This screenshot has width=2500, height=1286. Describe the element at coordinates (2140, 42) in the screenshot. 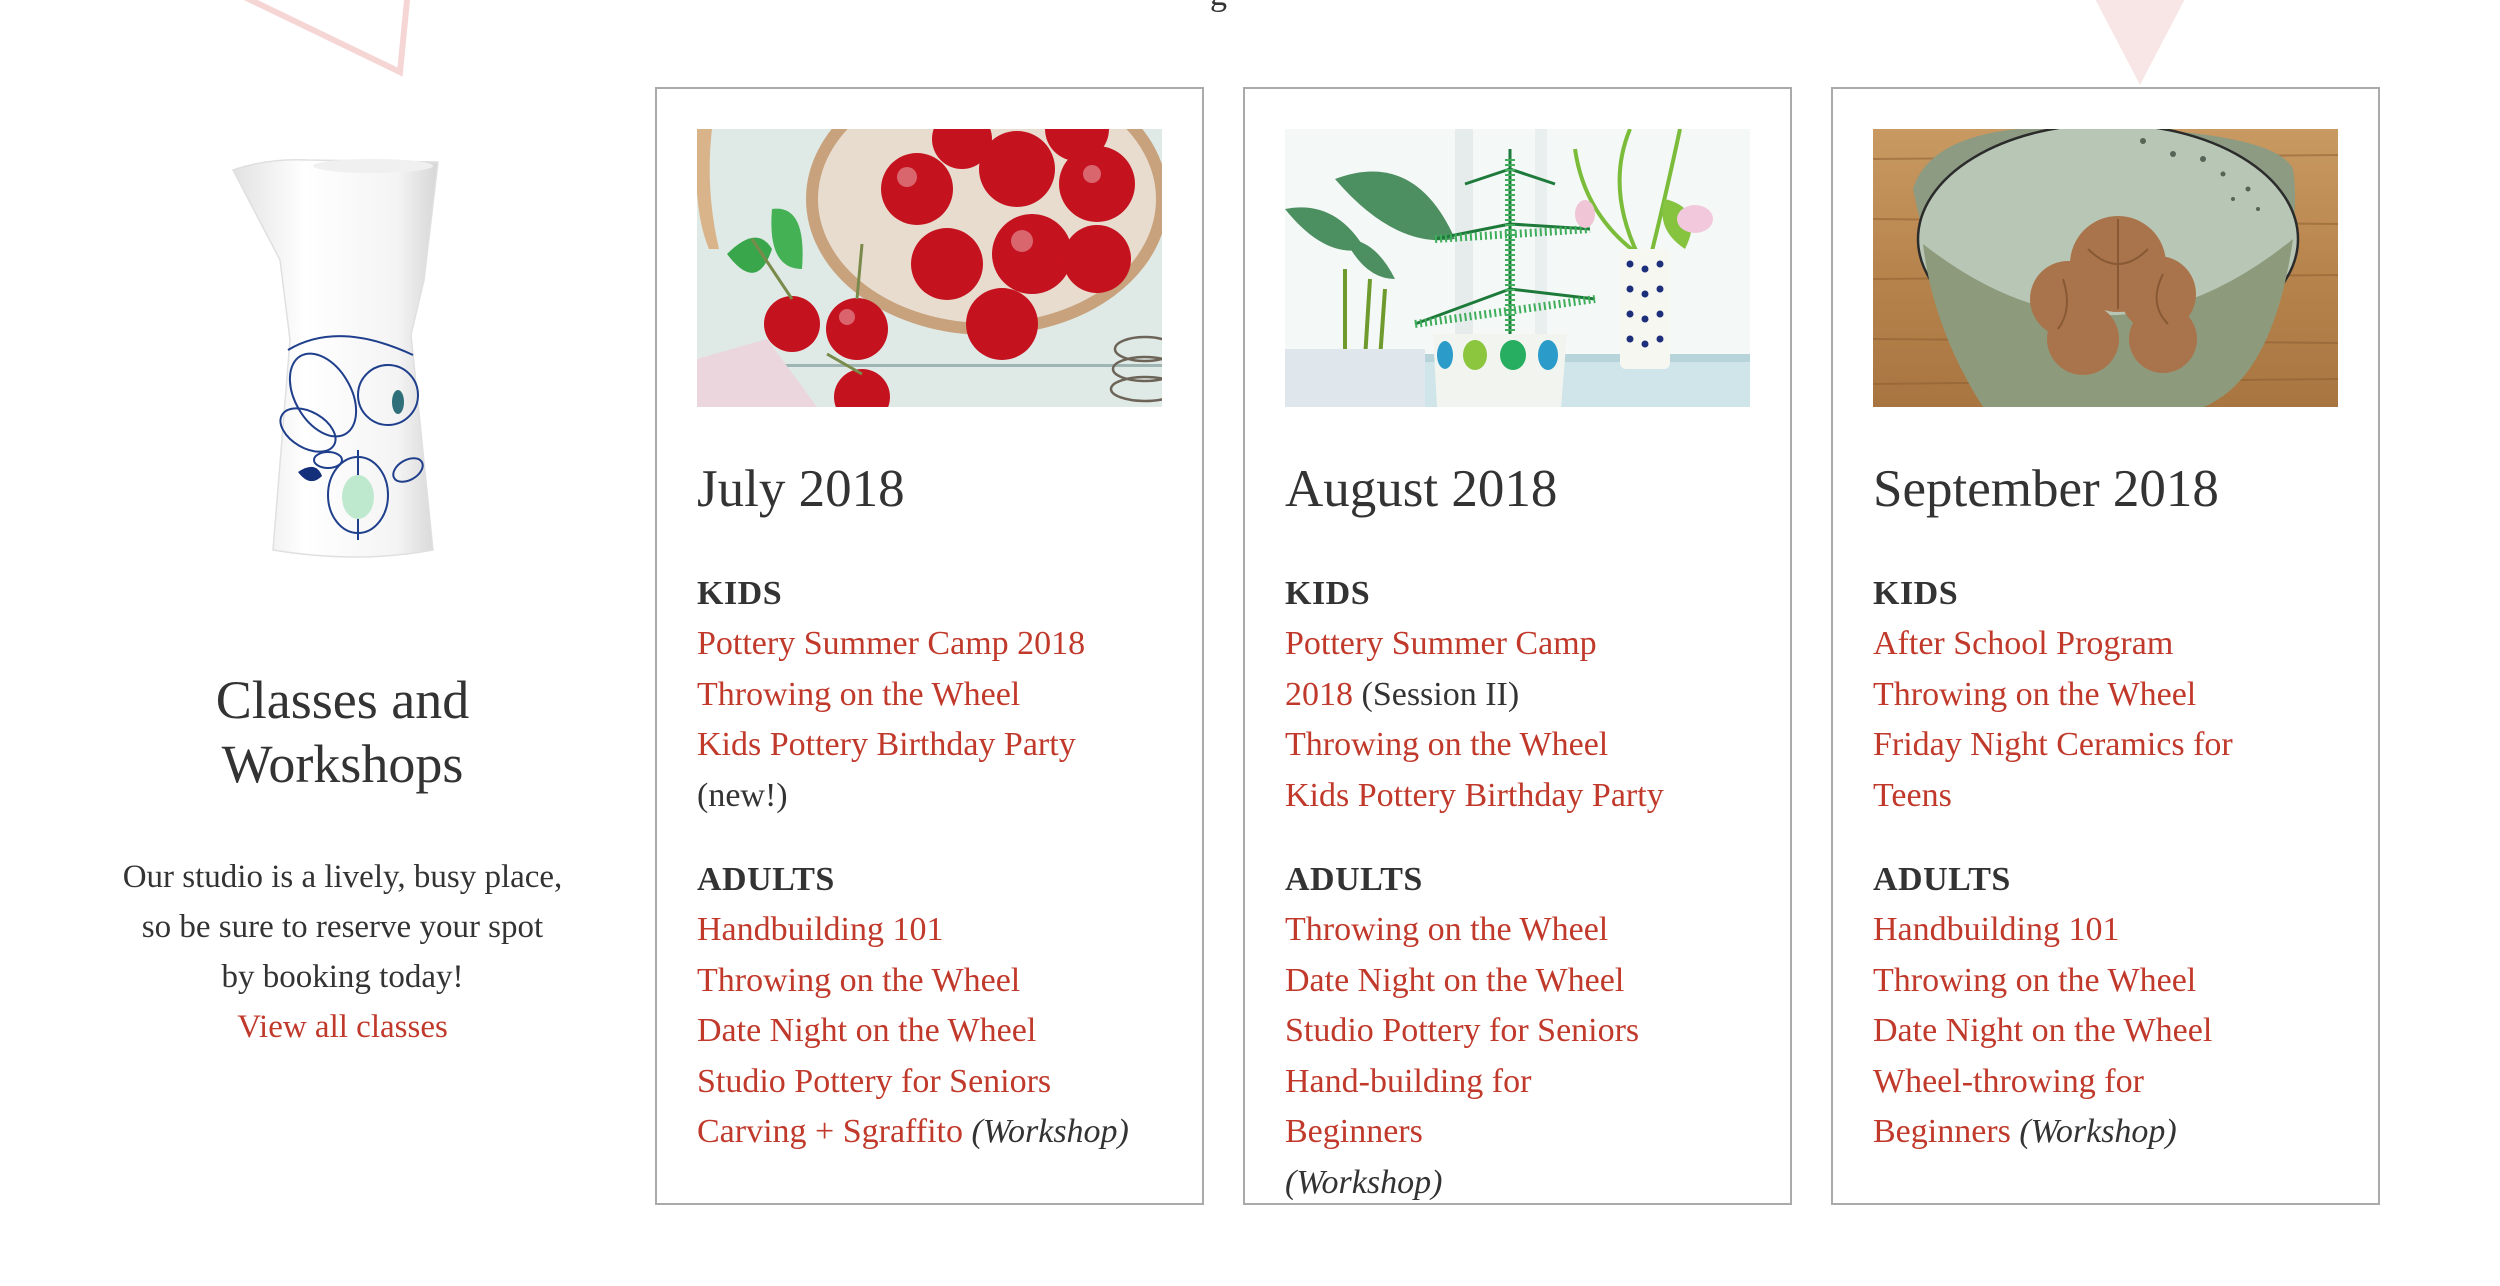

I see `triangle-filled-decoration` at that location.